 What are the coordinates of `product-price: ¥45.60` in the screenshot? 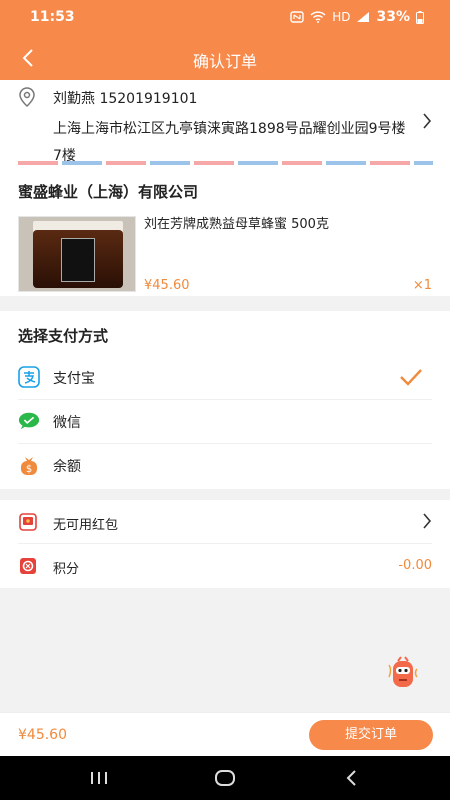 It's located at (167, 285).